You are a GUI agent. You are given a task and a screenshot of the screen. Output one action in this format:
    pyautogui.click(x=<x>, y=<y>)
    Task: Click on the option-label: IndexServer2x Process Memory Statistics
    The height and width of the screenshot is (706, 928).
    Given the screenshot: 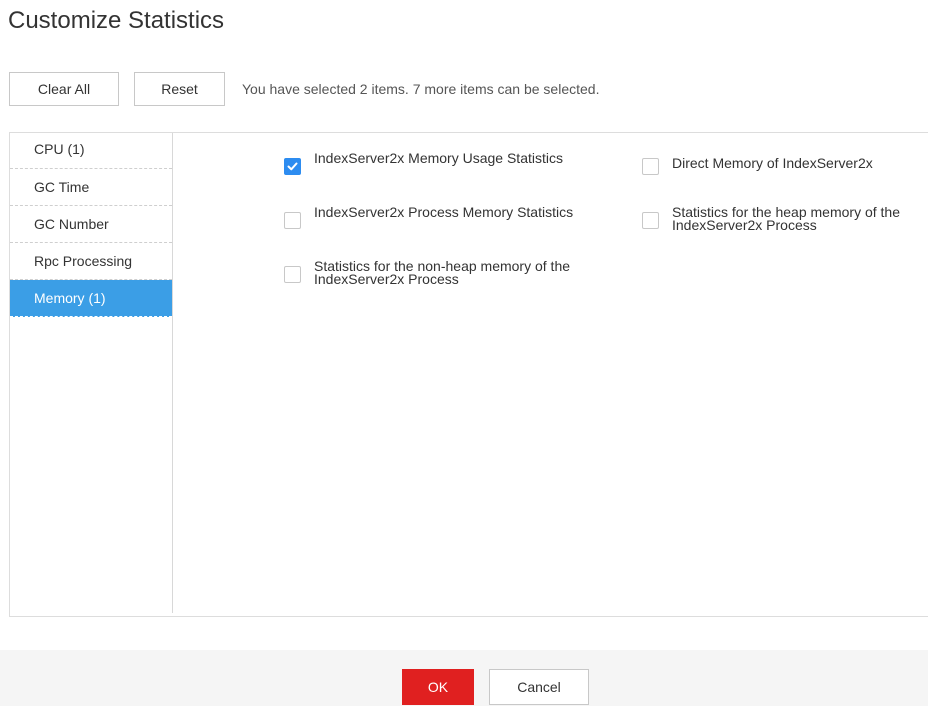 What is the action you would take?
    pyautogui.click(x=444, y=212)
    